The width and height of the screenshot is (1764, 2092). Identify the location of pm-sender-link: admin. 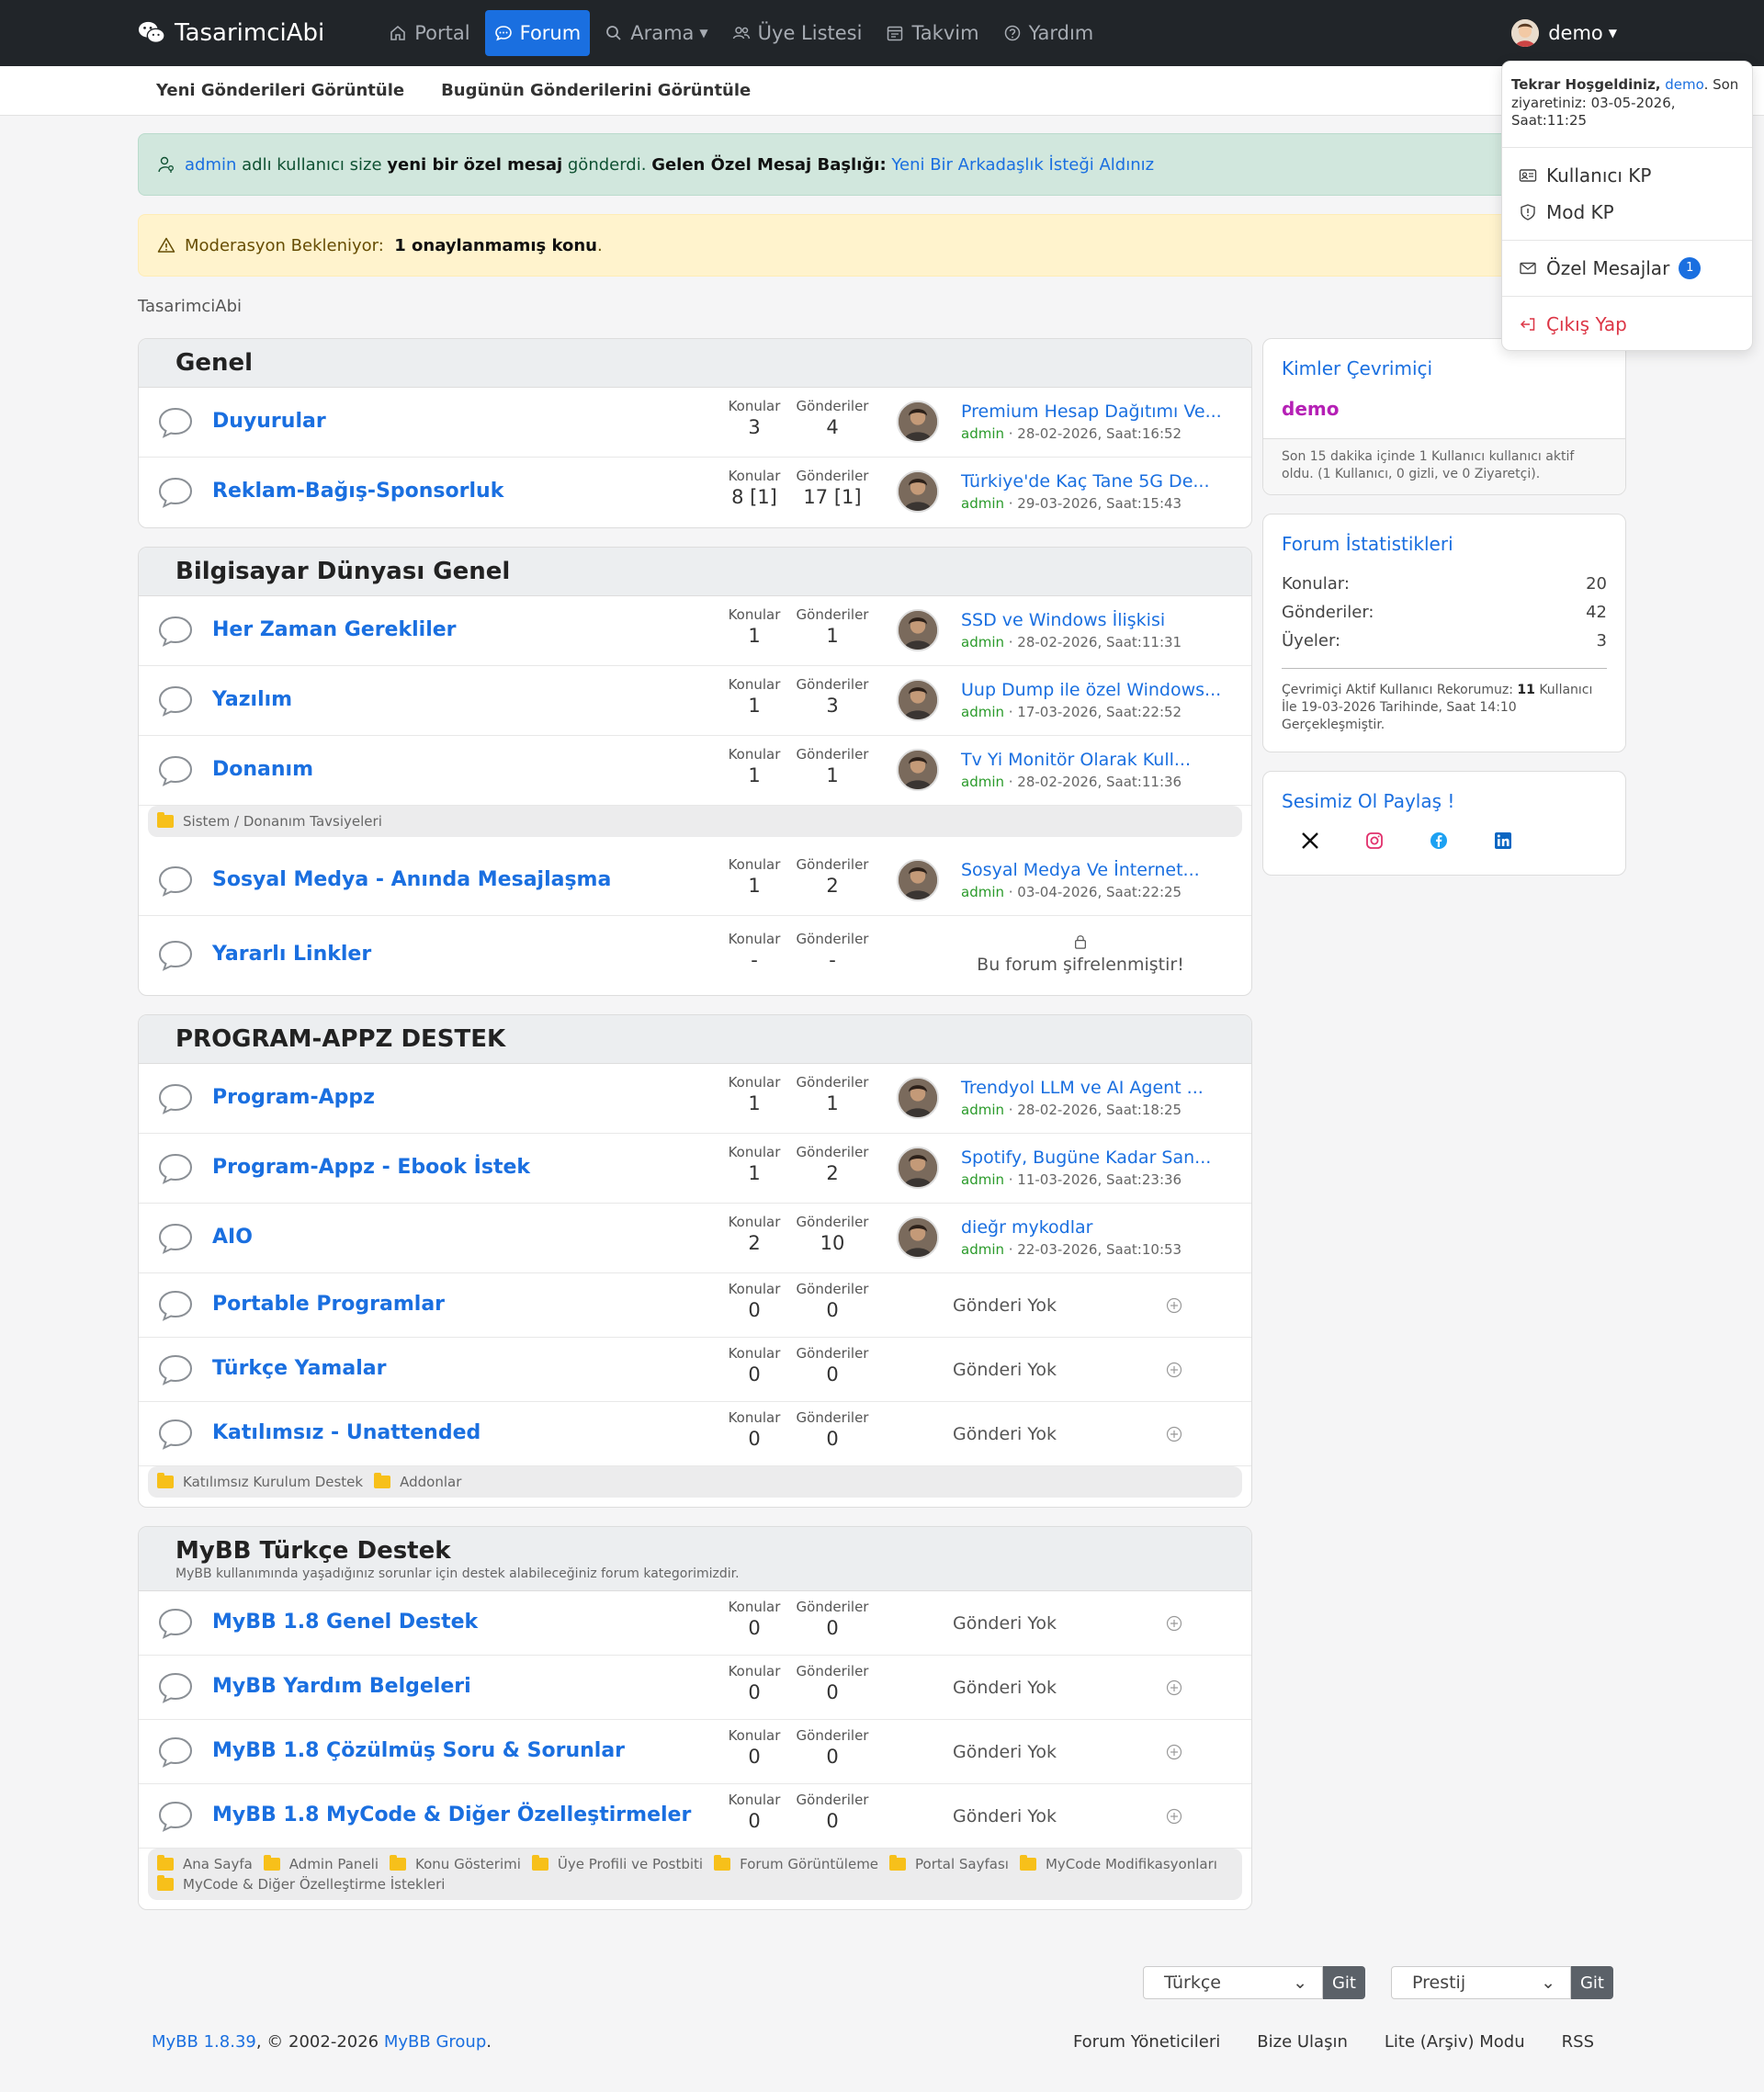
(211, 165).